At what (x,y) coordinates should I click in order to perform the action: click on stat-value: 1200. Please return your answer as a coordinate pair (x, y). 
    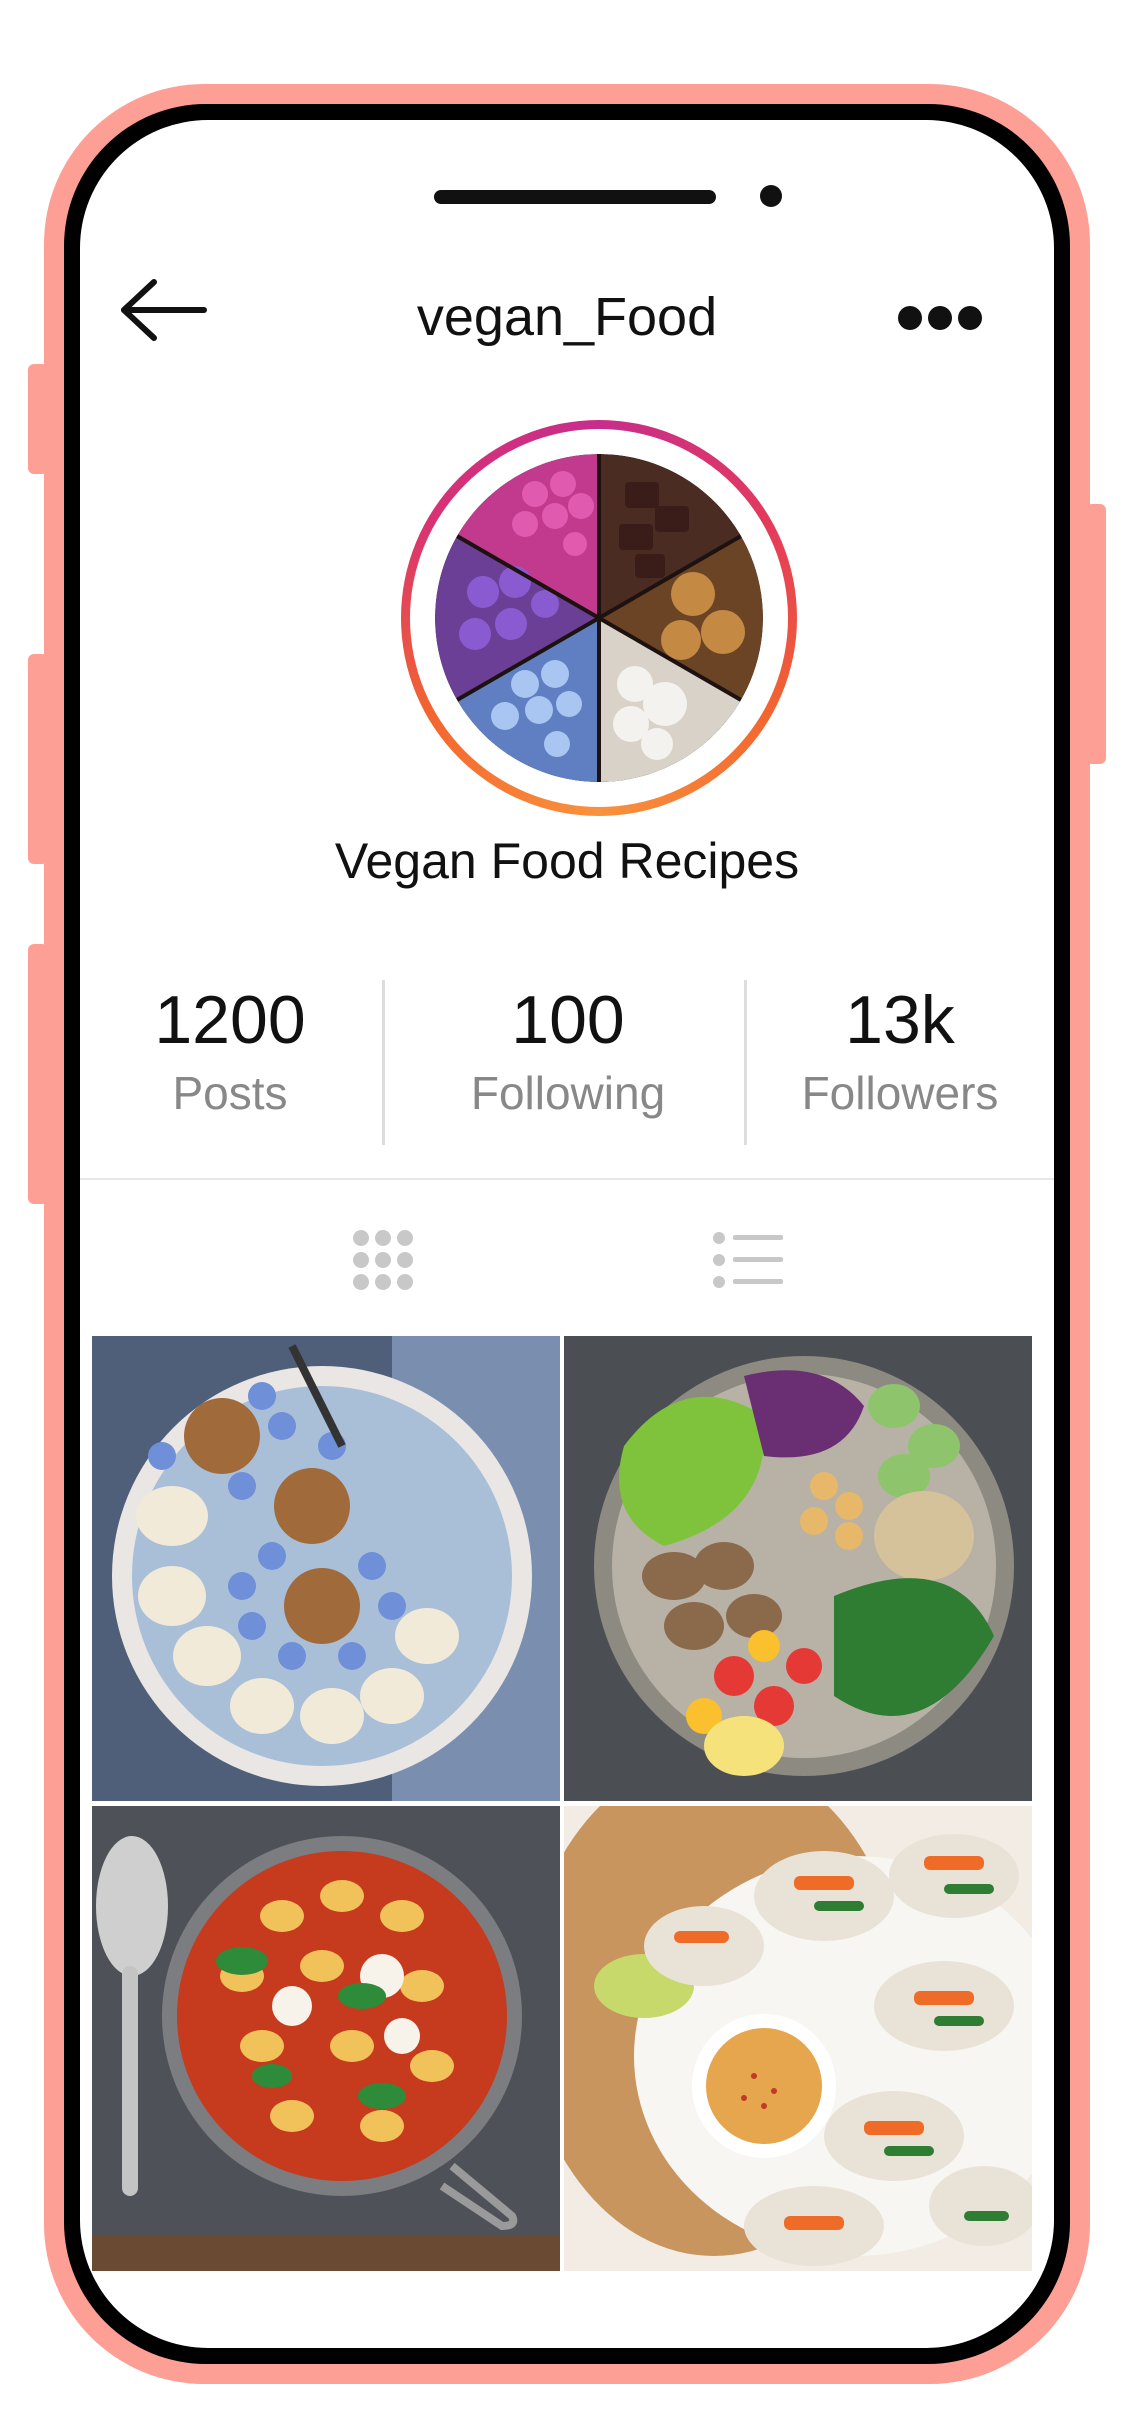
    Looking at the image, I should click on (230, 1020).